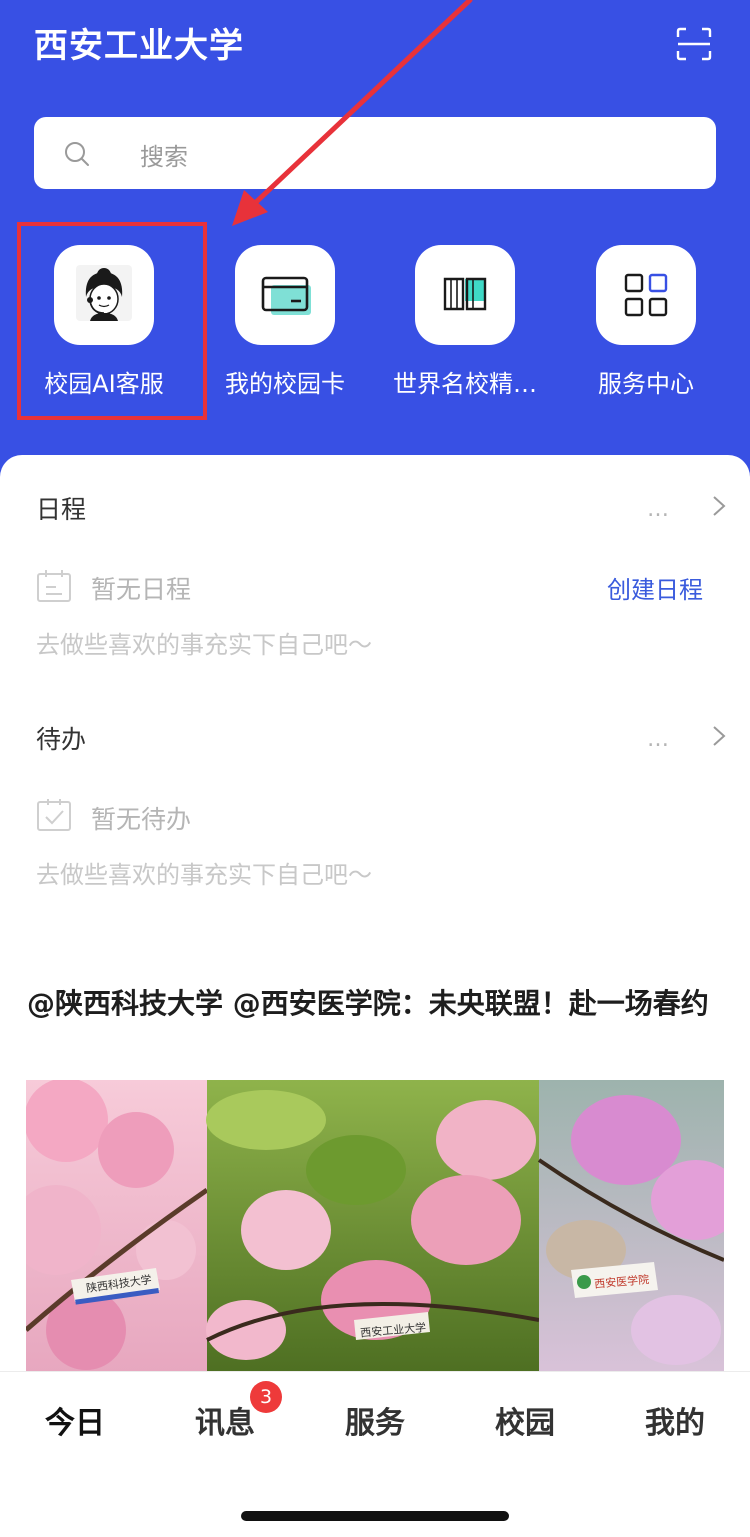 The width and height of the screenshot is (750, 1537). I want to click on scan-icon, so click(694, 44).